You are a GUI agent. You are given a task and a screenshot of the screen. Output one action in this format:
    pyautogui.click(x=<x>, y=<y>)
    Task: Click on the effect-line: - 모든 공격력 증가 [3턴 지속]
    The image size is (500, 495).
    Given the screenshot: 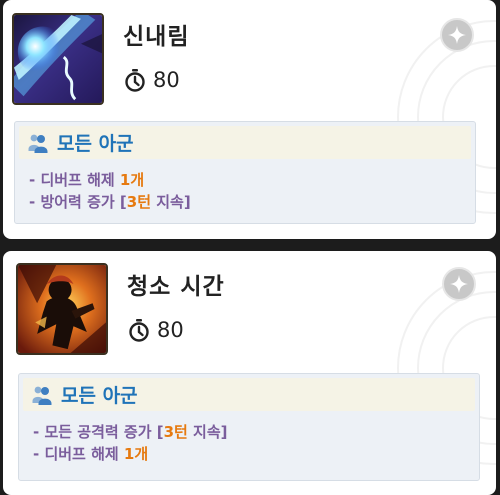 What is the action you would take?
    pyautogui.click(x=130, y=432)
    